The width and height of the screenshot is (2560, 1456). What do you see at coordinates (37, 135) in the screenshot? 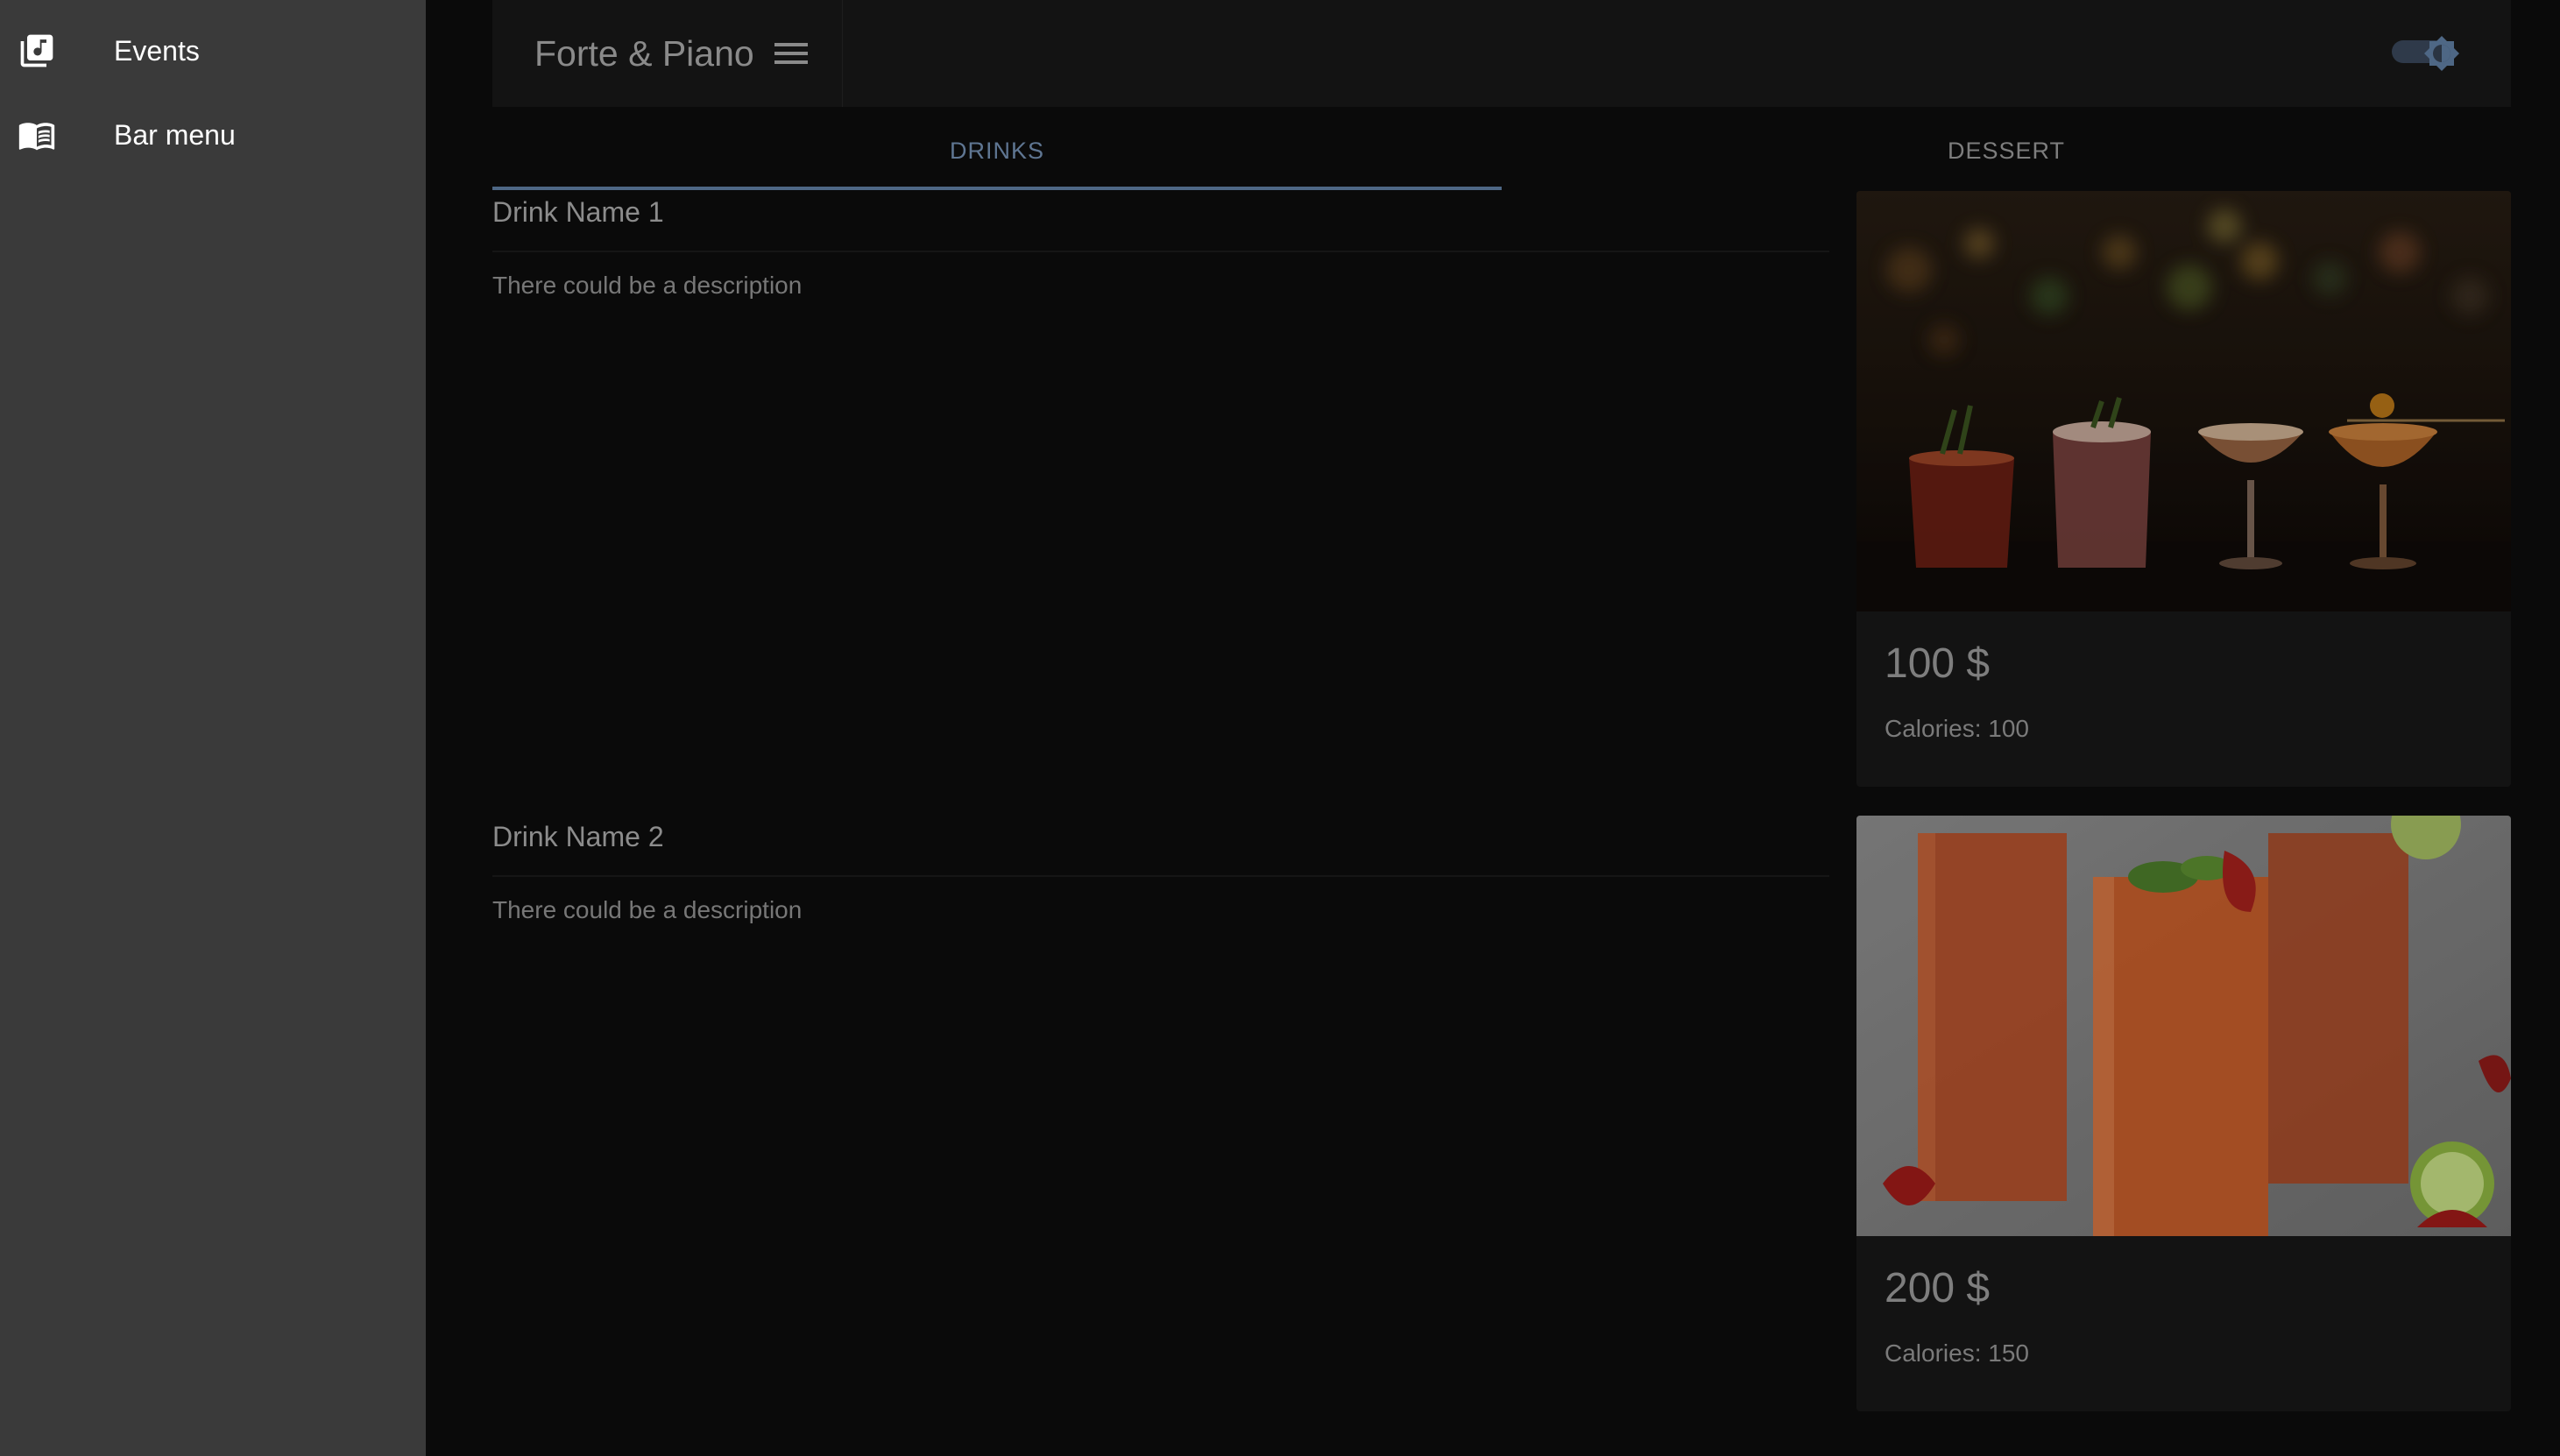
I see `menu-book-icon` at bounding box center [37, 135].